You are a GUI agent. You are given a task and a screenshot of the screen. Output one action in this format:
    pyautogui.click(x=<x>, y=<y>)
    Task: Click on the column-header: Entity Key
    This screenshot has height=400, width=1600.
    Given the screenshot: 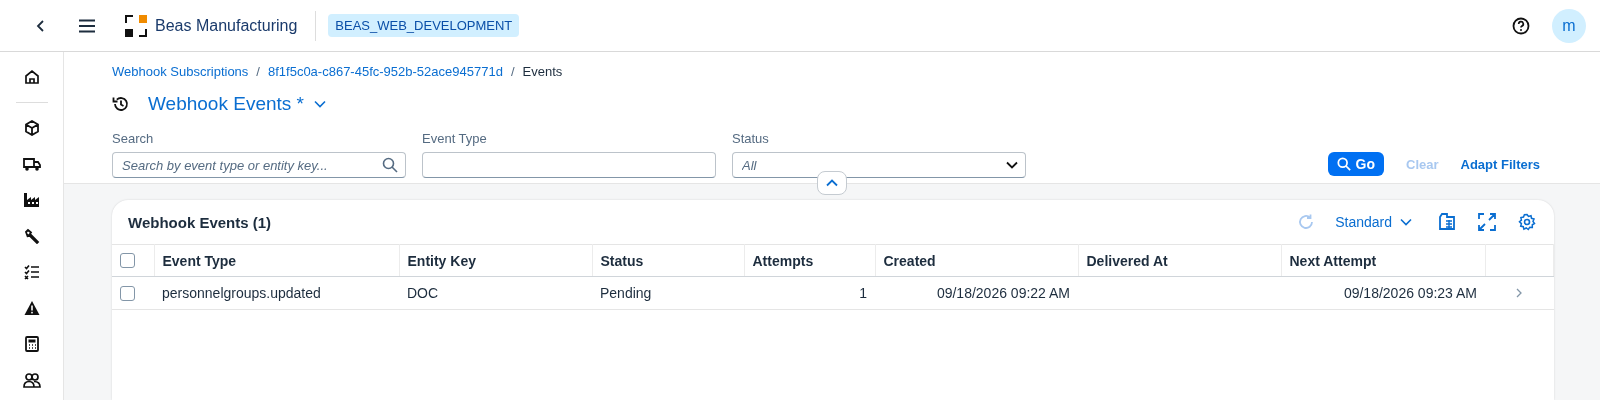 What is the action you would take?
    pyautogui.click(x=495, y=260)
    